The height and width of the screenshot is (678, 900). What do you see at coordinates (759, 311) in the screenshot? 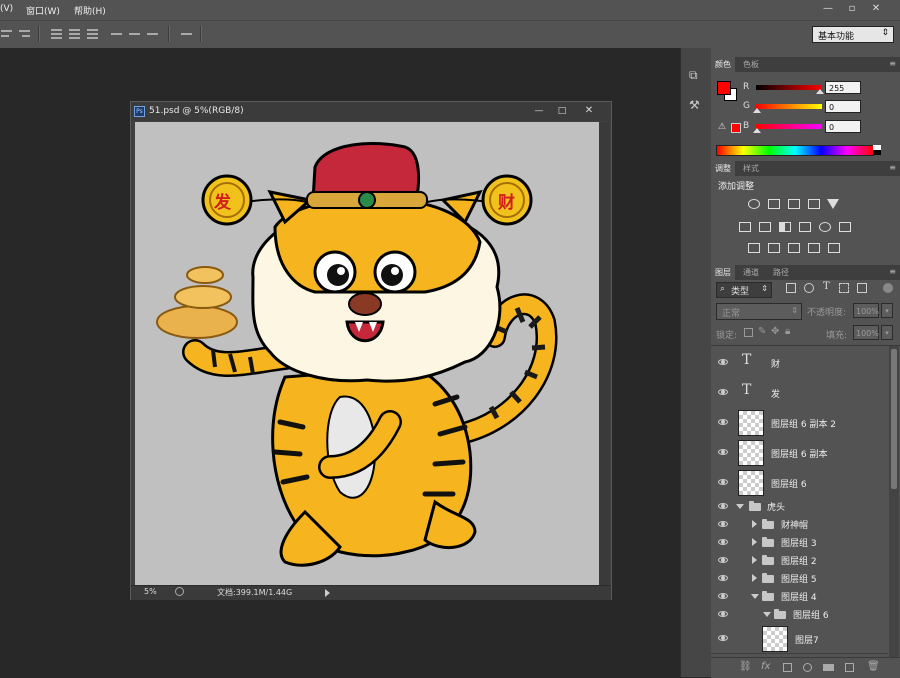
I see `blend-mode-select: 正常 ⇕` at bounding box center [759, 311].